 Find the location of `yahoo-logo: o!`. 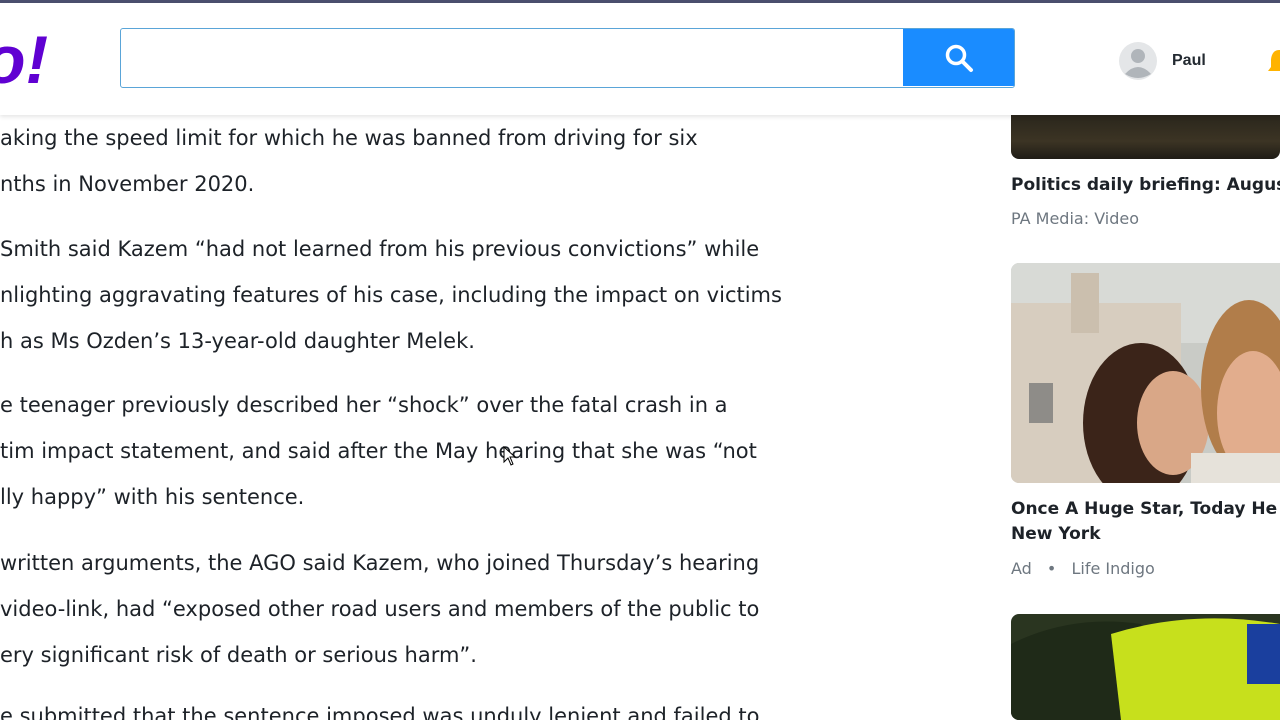

yahoo-logo: o! is located at coordinates (30, 60).